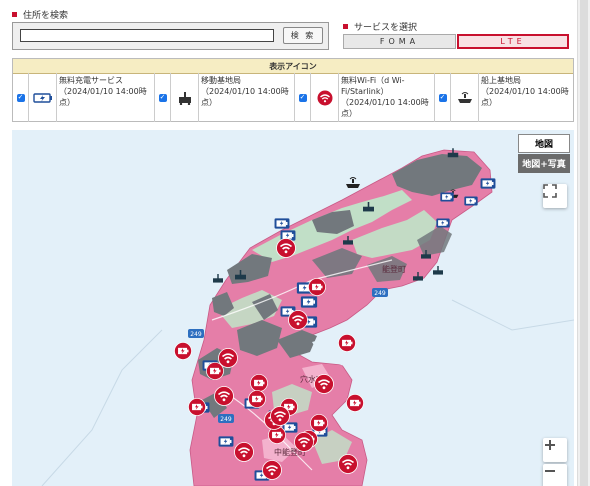  What do you see at coordinates (550, 471) in the screenshot?
I see `minus-icon` at bounding box center [550, 471].